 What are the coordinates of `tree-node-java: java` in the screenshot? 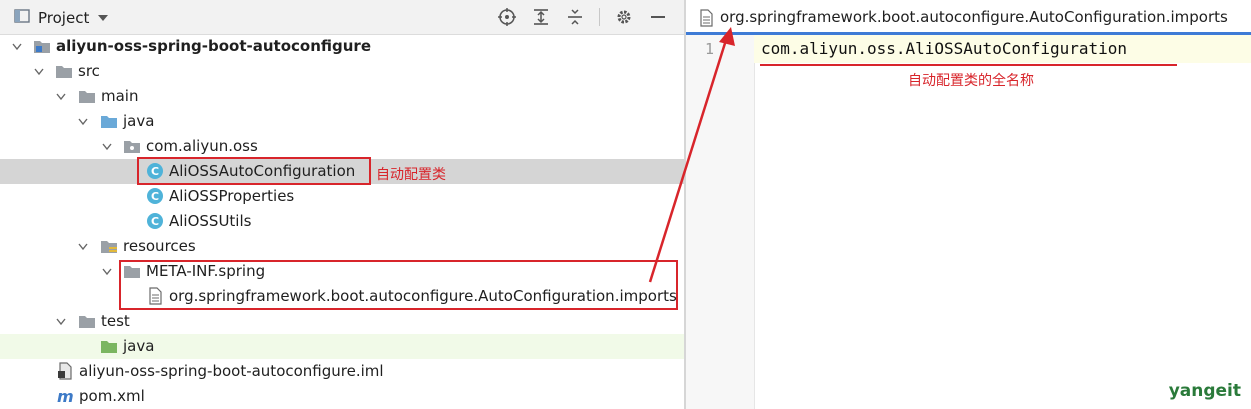 It's located at (342, 121).